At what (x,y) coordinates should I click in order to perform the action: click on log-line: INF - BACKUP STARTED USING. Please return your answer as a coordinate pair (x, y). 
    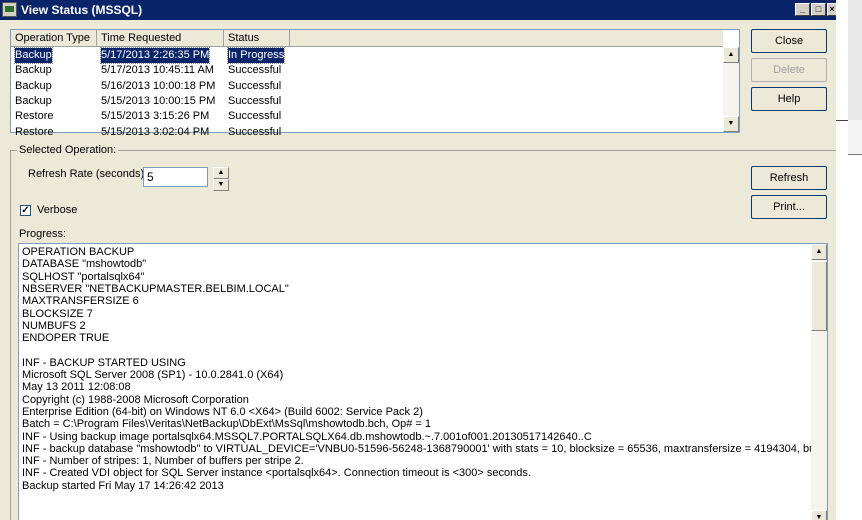
    Looking at the image, I should click on (104, 362).